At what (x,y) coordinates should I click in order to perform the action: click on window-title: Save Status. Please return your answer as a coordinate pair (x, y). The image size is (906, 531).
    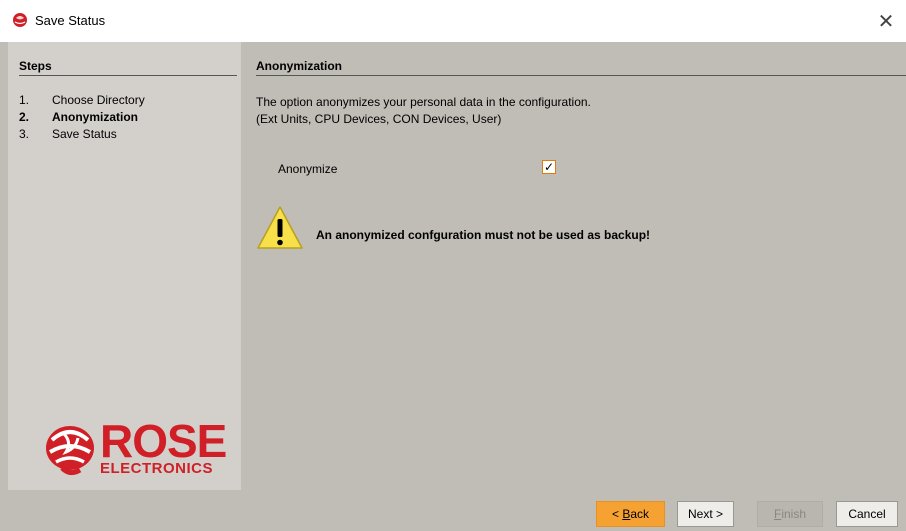
    Looking at the image, I should click on (70, 20).